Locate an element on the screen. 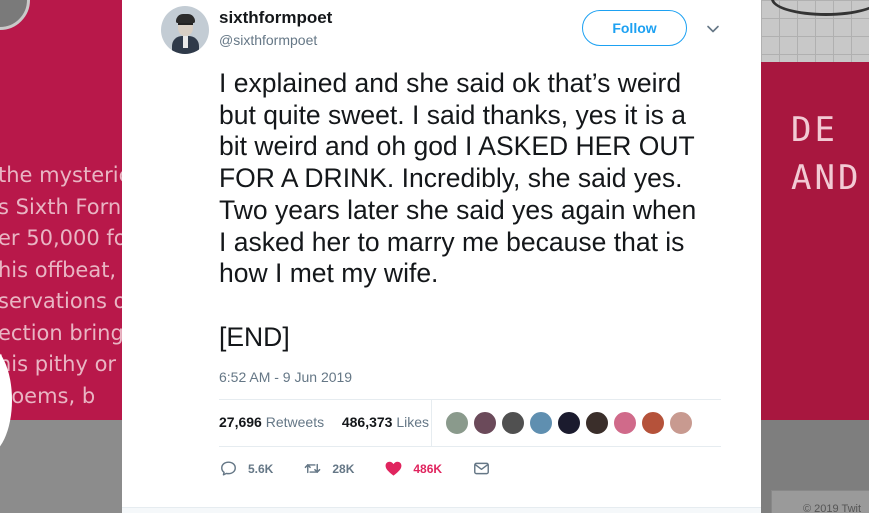  author-handle: @sixthformpoet is located at coordinates (268, 40).